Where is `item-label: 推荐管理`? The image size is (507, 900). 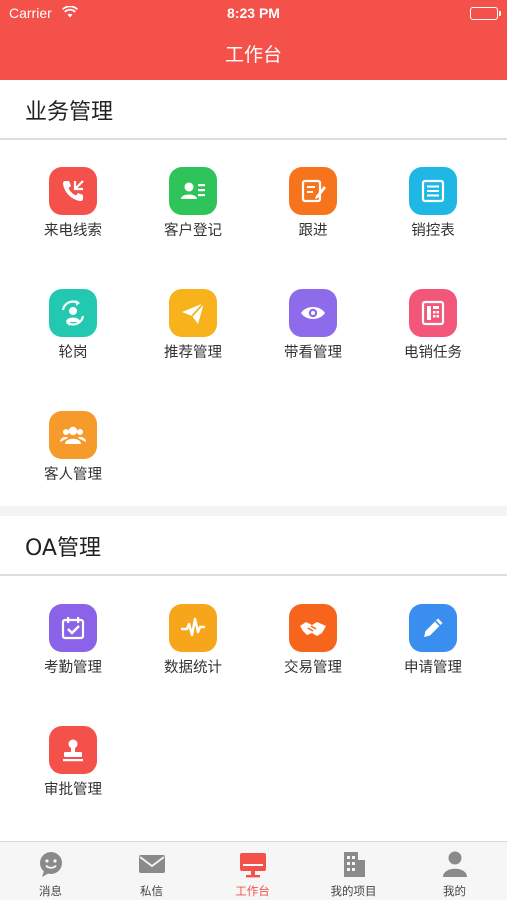 item-label: 推荐管理 is located at coordinates (193, 353).